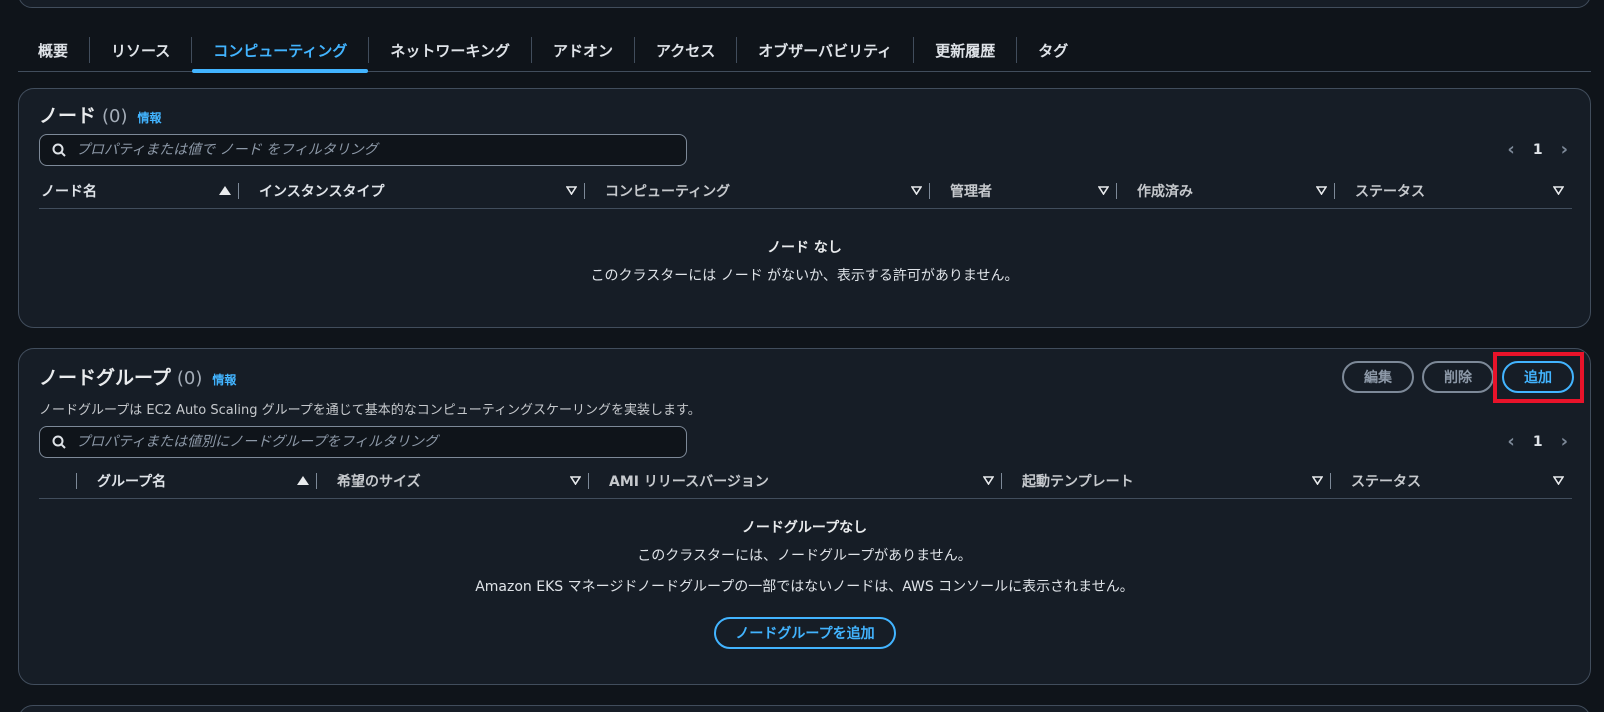 The height and width of the screenshot is (712, 1604). What do you see at coordinates (280, 51) in the screenshot?
I see `tab-compute: コンピューティング` at bounding box center [280, 51].